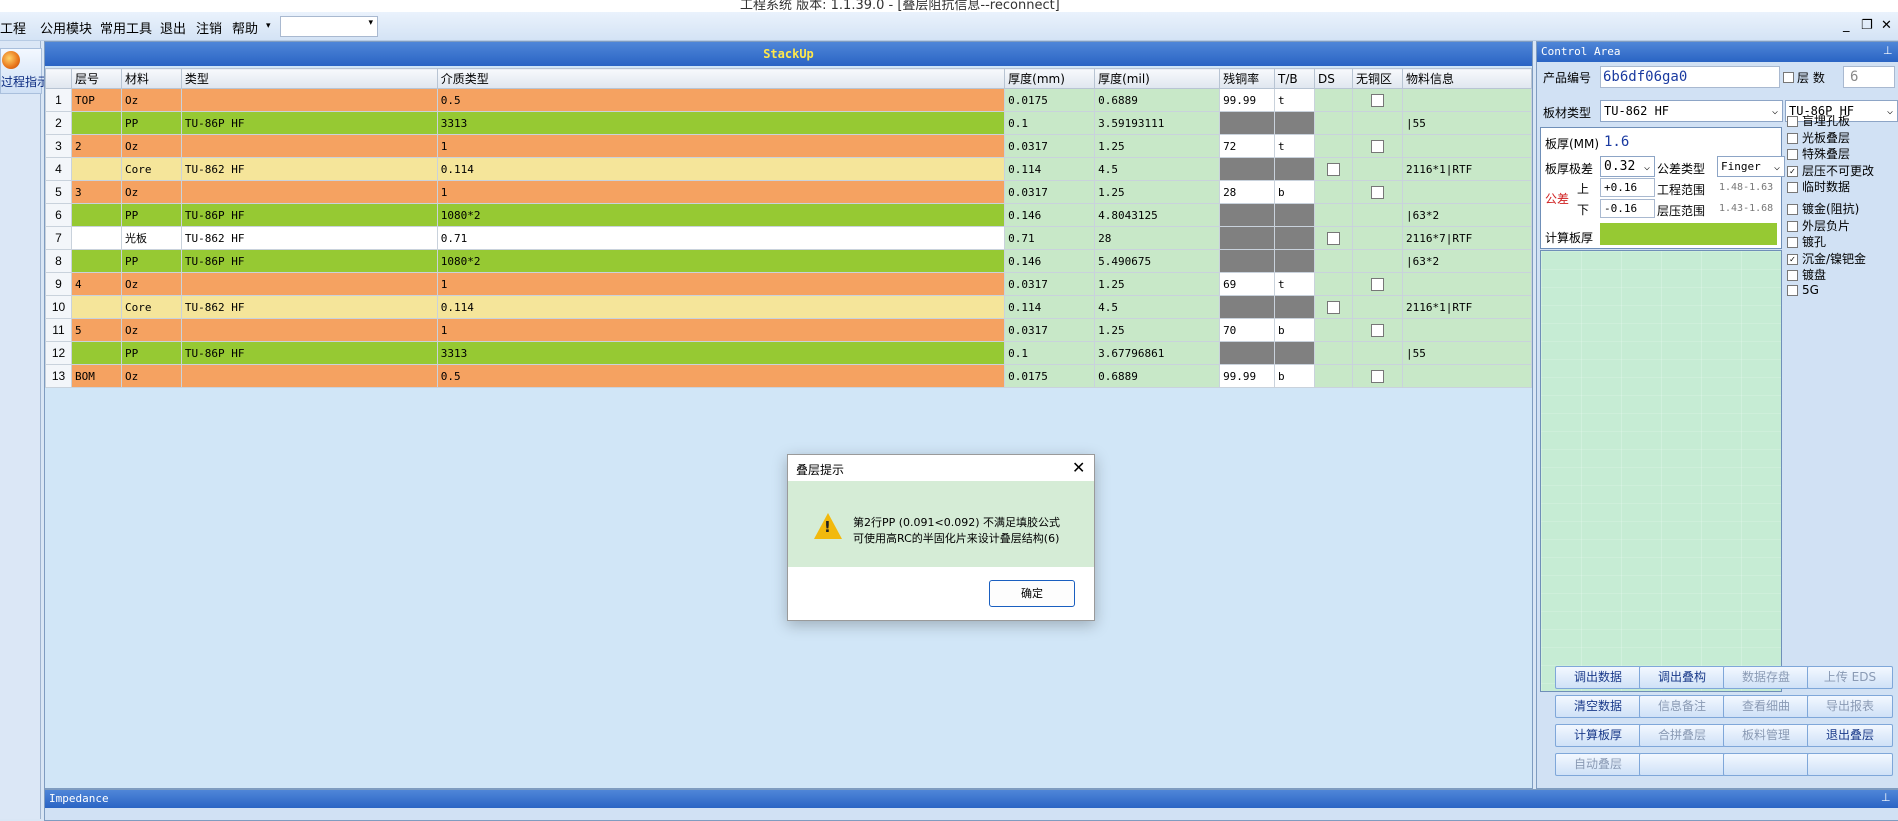 This screenshot has width=1898, height=821. Describe the element at coordinates (1050, 353) in the screenshot. I see `cell-mm: 0.1` at that location.